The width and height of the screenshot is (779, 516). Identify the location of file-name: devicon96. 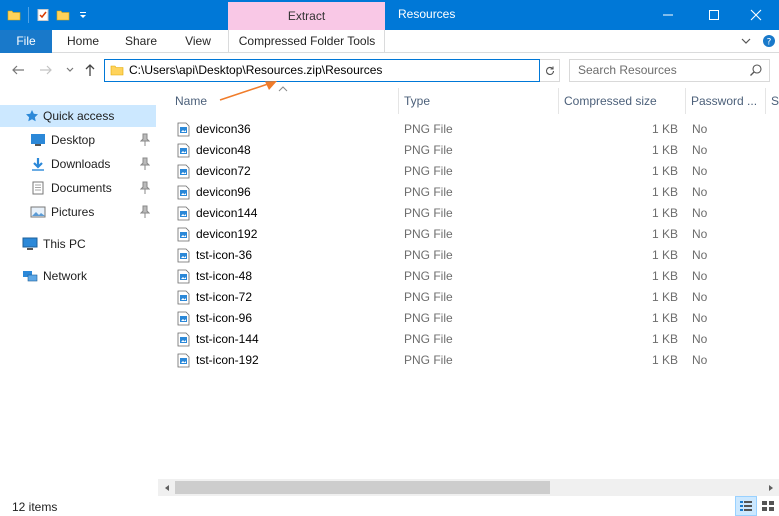
(223, 192).